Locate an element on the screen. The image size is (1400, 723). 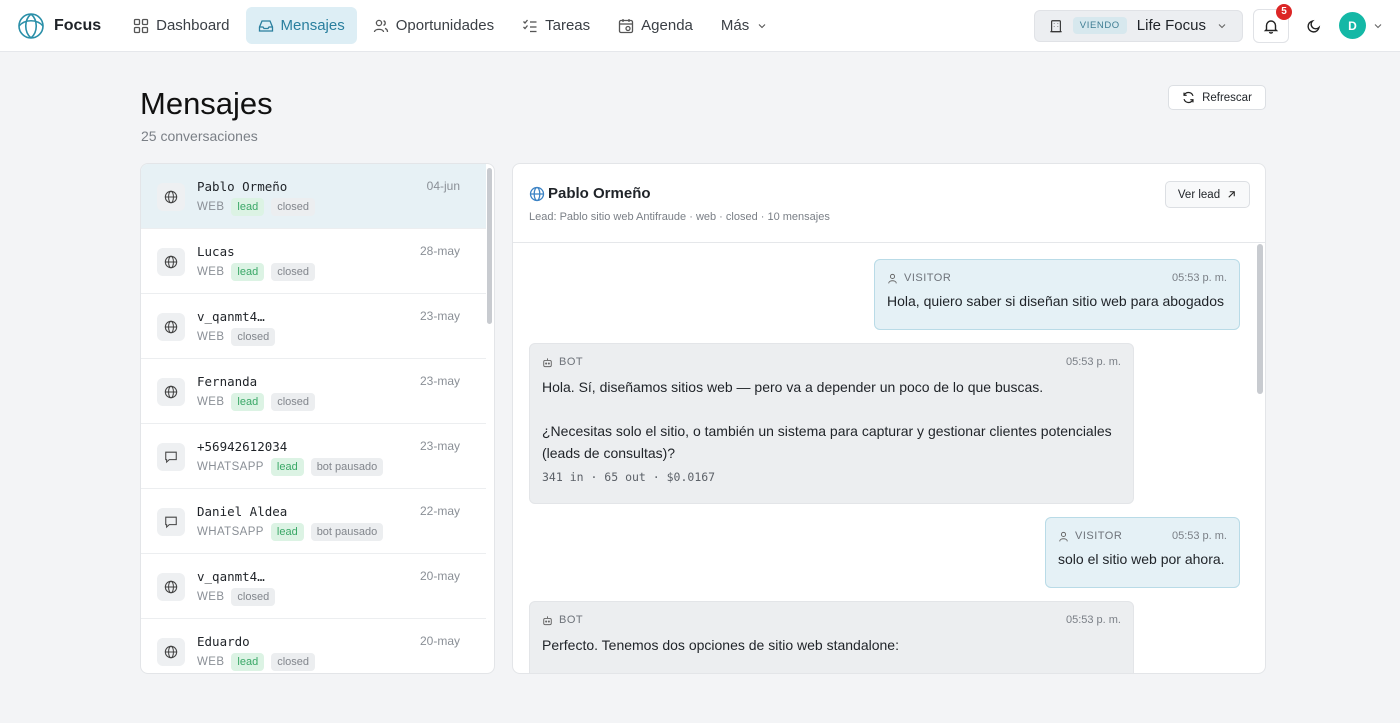
conversation-item: Eduardo WEB lead closed 20-may is located at coordinates (313, 646).